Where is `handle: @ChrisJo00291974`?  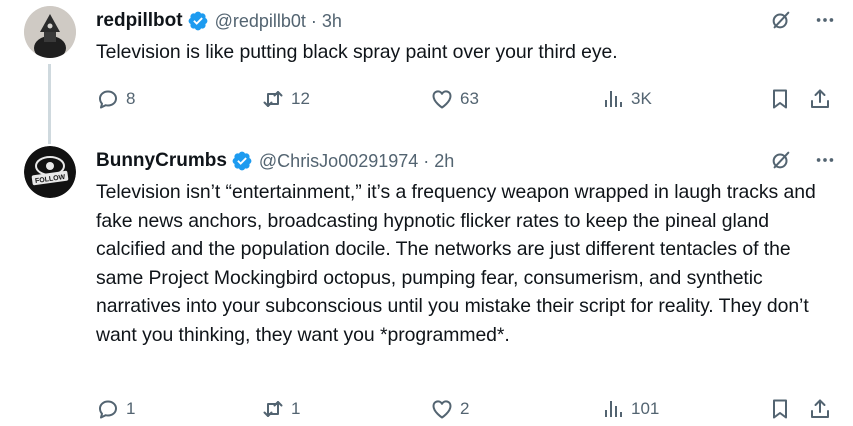
handle: @ChrisJo00291974 is located at coordinates (338, 161).